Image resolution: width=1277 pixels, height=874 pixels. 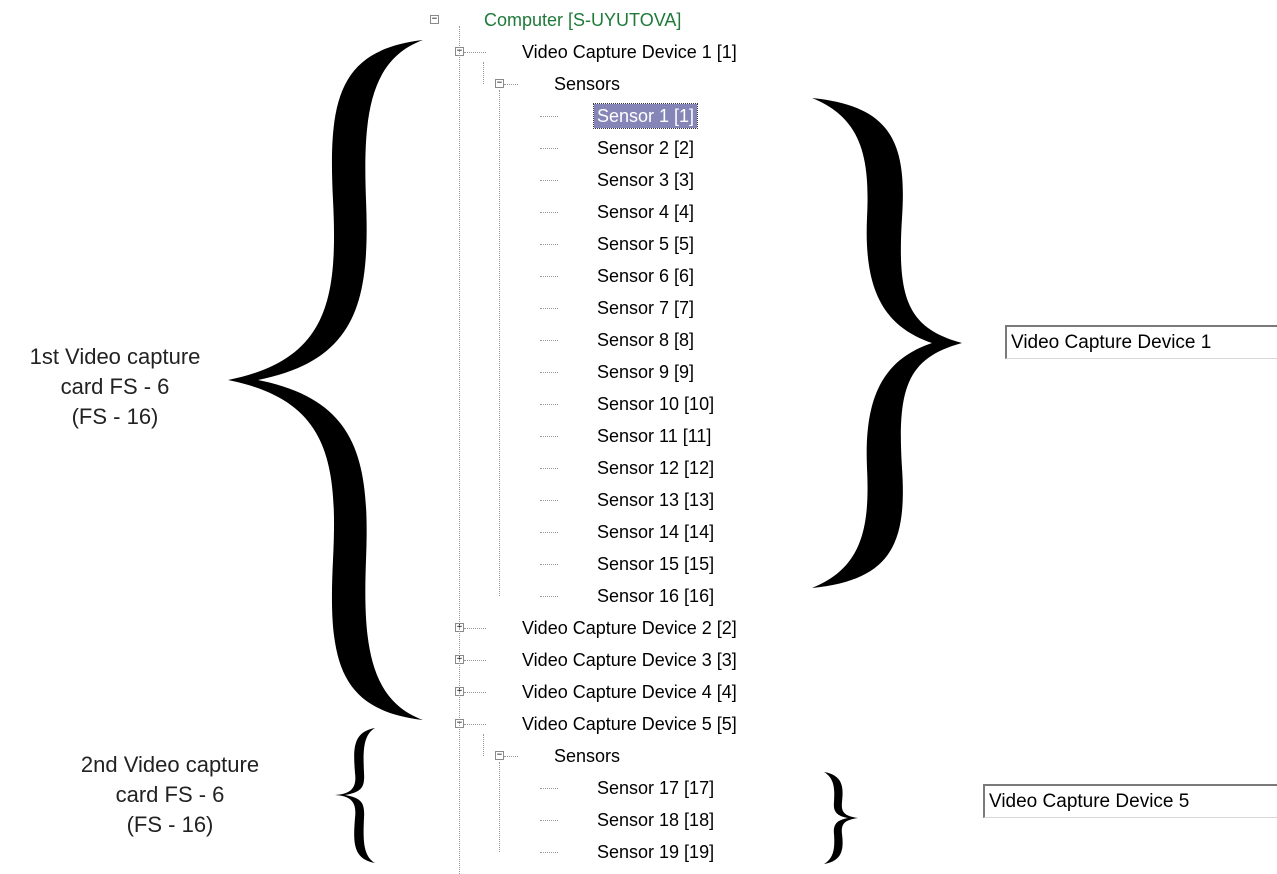 What do you see at coordinates (629, 660) in the screenshot?
I see `tree-device-3: Video Capture Device 3 [3]` at bounding box center [629, 660].